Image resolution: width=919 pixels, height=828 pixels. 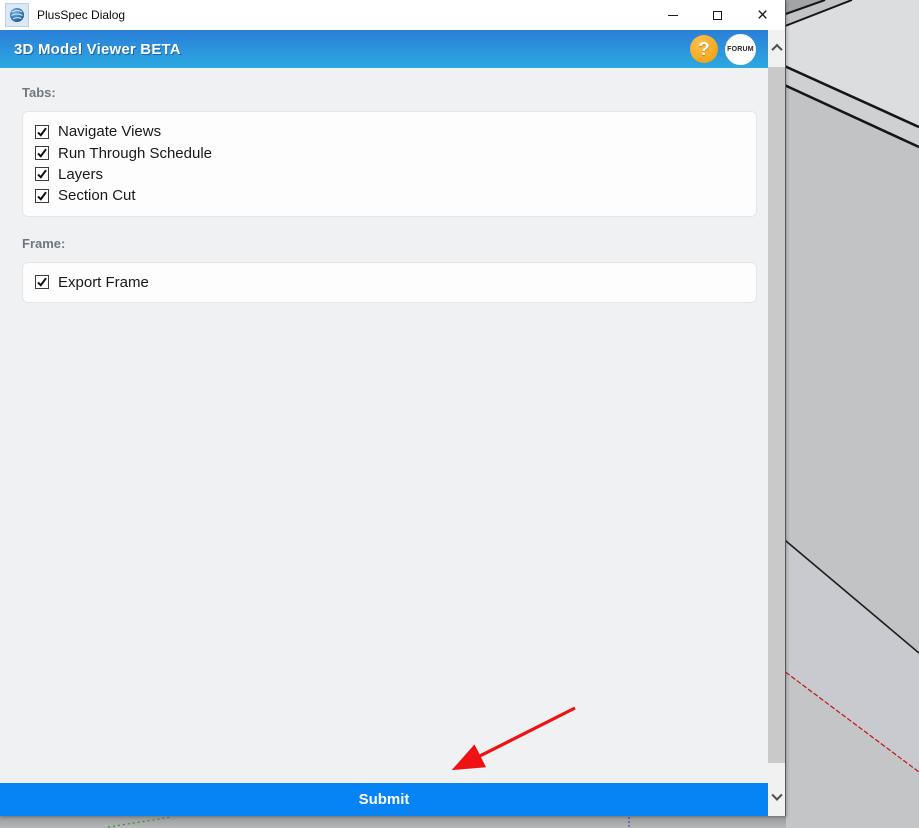 I want to click on frame-card: Export Frame, so click(x=389, y=282).